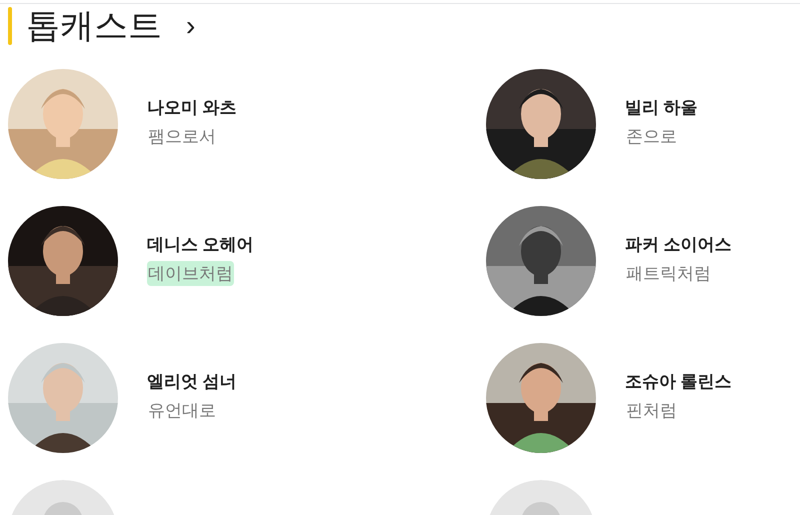  Describe the element at coordinates (651, 411) in the screenshot. I see `character-name: 핀처럼` at that location.